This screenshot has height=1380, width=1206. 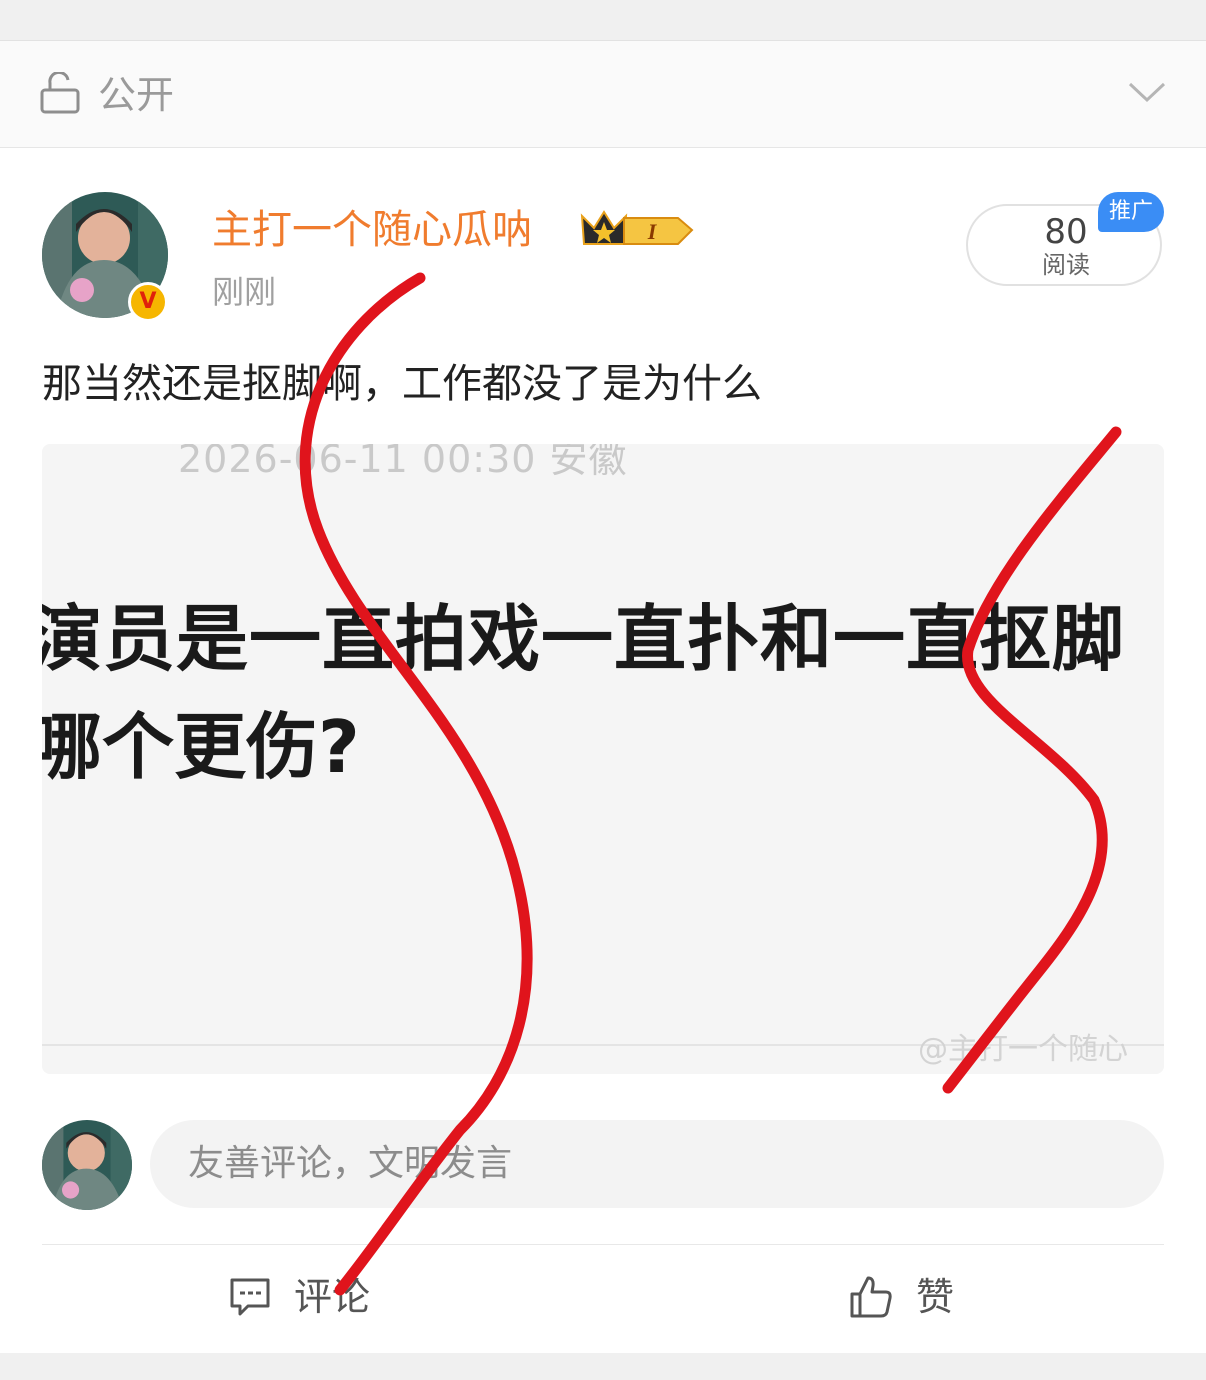 I want to click on image-question-line2: 哪个更伤?, so click(x=201, y=747).